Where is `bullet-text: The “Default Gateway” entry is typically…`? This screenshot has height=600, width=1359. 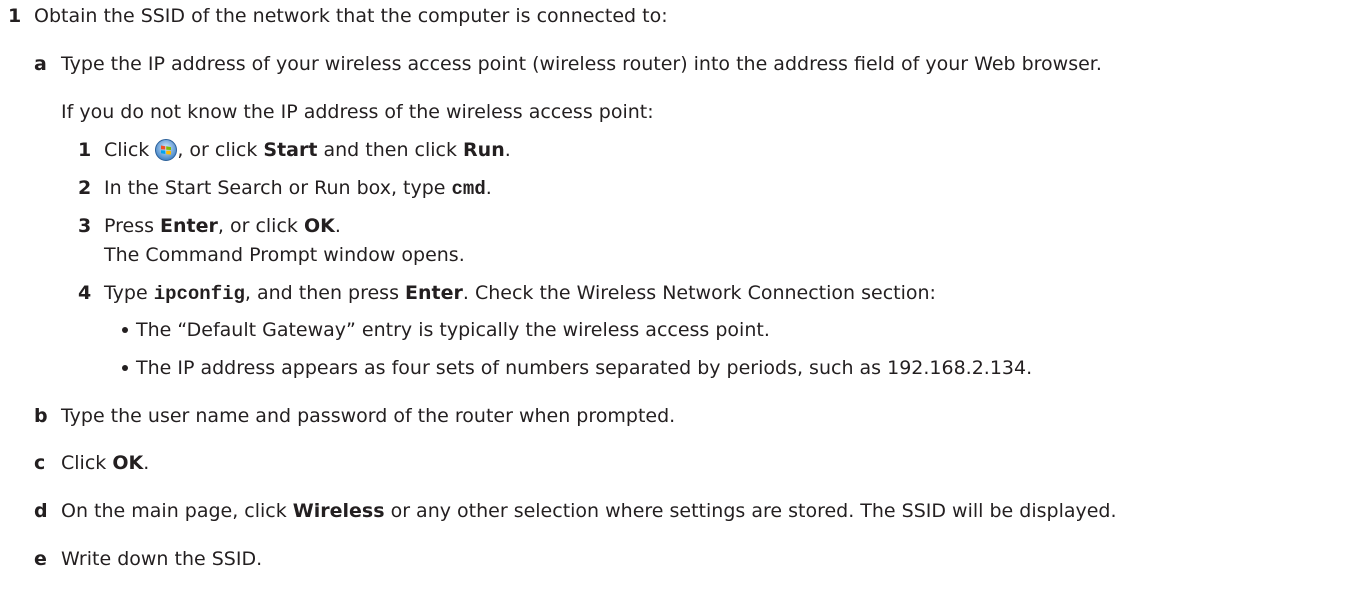 bullet-text: The “Default Gateway” entry is typically… is located at coordinates (453, 330).